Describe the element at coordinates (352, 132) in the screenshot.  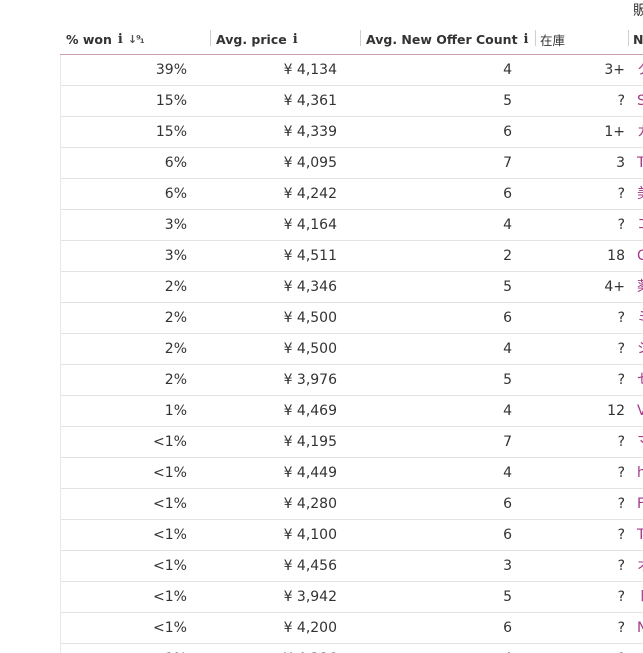
I see `table-row: 15% ¥ 4,339 6 1+ カ` at that location.